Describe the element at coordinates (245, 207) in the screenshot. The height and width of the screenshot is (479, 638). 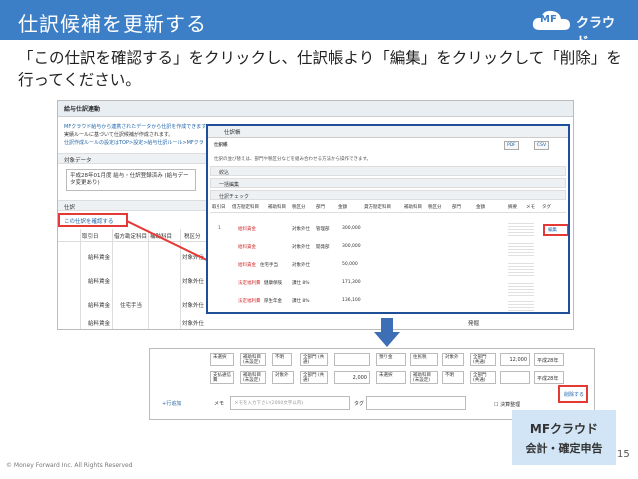
I see `col-header: 借方勘定科目` at that location.